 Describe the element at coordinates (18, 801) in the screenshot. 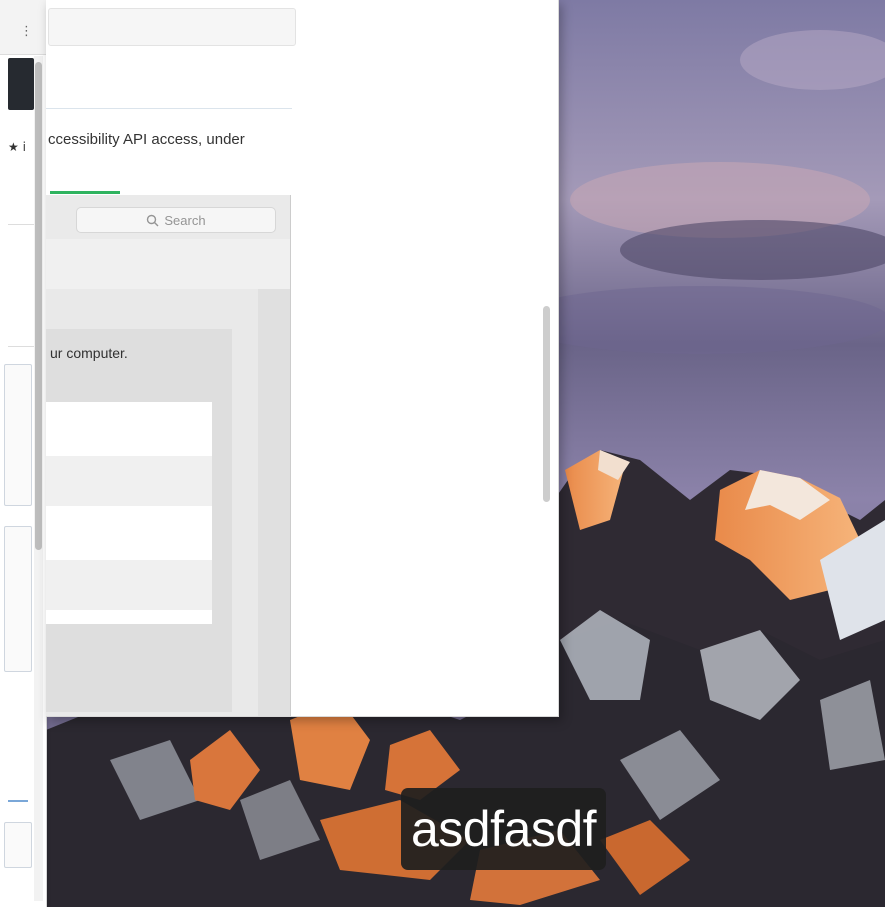

I see `link-underline` at that location.